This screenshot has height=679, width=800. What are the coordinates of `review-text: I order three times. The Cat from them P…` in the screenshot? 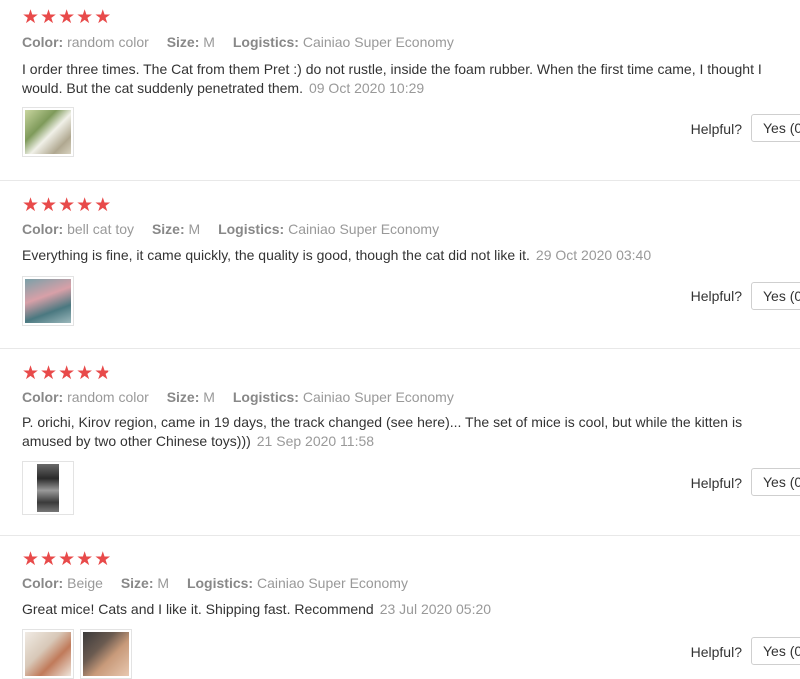 It's located at (397, 79).